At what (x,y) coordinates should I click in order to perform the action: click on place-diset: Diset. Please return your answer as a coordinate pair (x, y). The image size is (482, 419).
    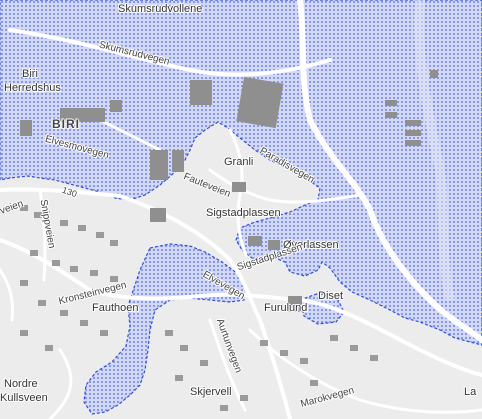
    Looking at the image, I should click on (331, 296).